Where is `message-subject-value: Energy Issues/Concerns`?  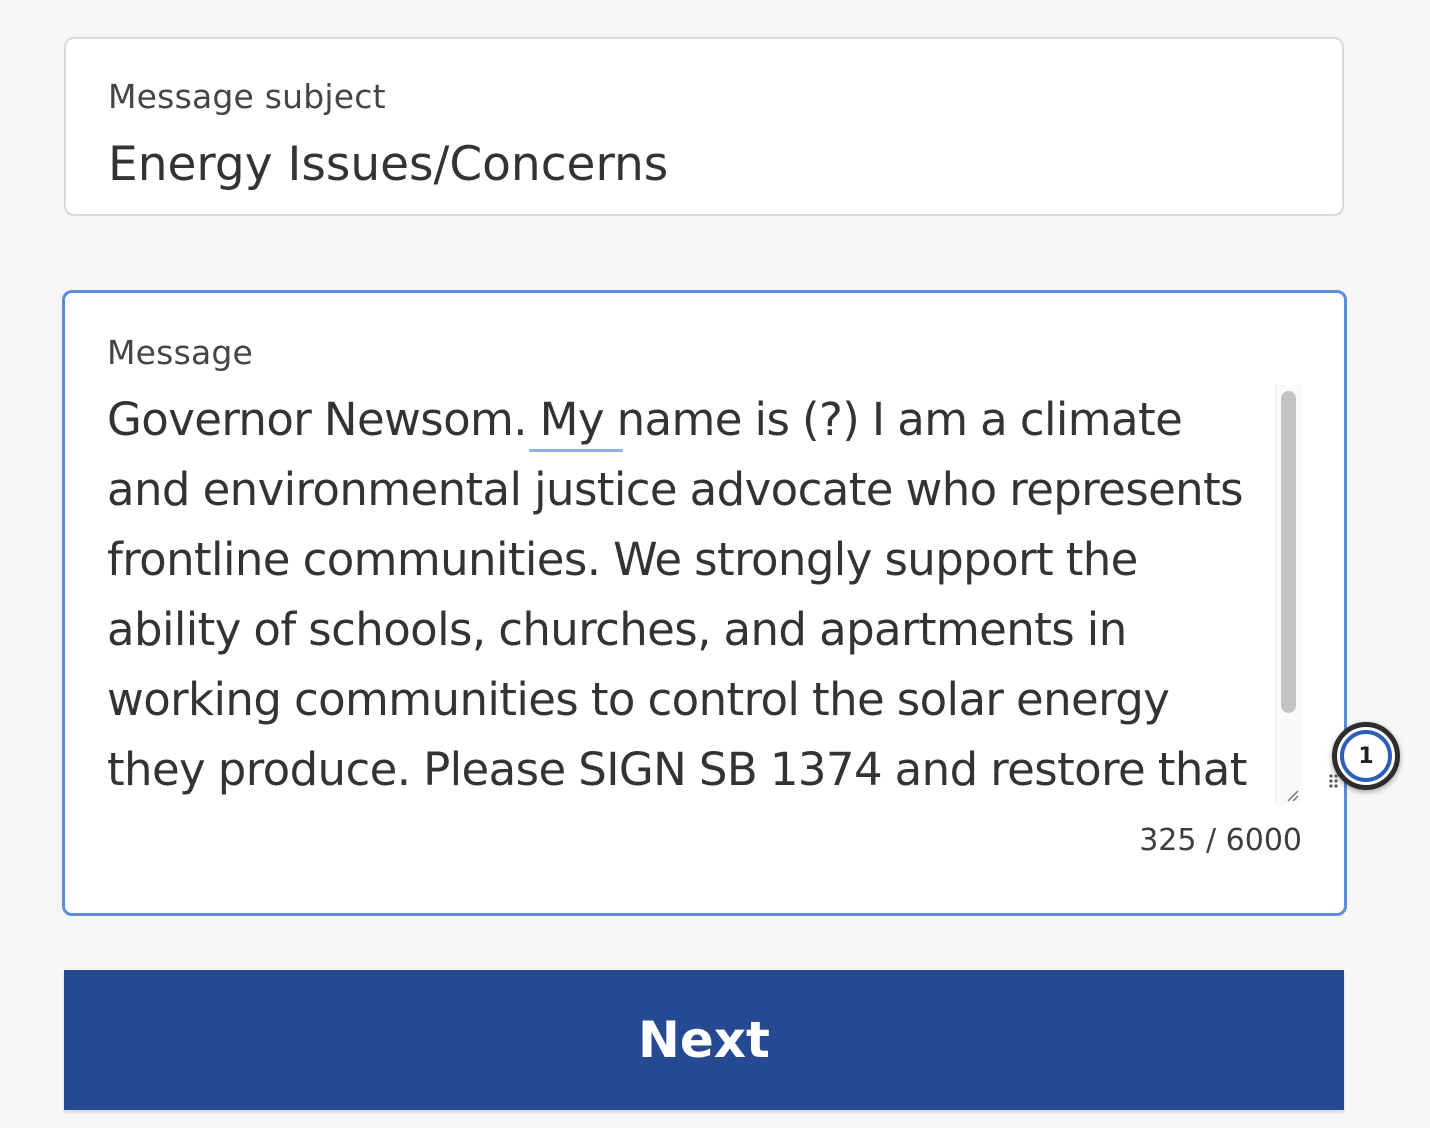 message-subject-value: Energy Issues/Concerns is located at coordinates (388, 164).